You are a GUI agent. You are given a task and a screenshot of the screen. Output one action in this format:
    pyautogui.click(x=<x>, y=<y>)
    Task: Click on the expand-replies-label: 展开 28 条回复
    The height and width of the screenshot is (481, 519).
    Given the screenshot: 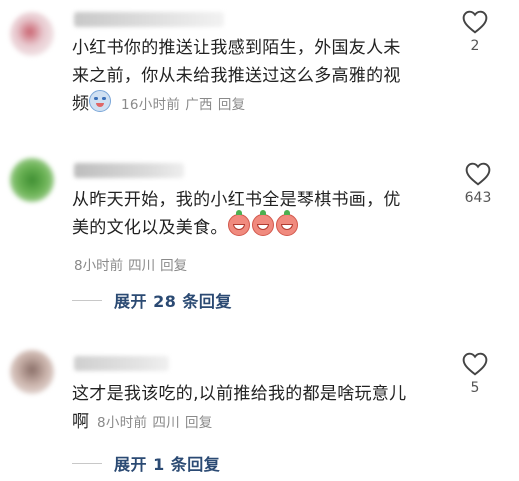 What is the action you would take?
    pyautogui.click(x=173, y=300)
    